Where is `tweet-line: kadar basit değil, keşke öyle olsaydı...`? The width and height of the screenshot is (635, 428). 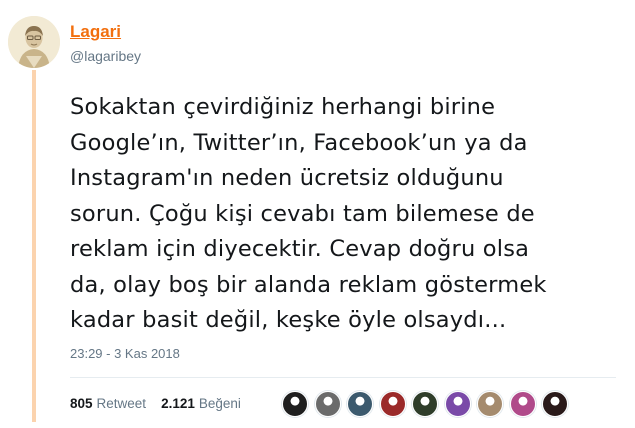
tweet-line: kadar basit değil, keşke öyle olsaydı... is located at coordinates (288, 320).